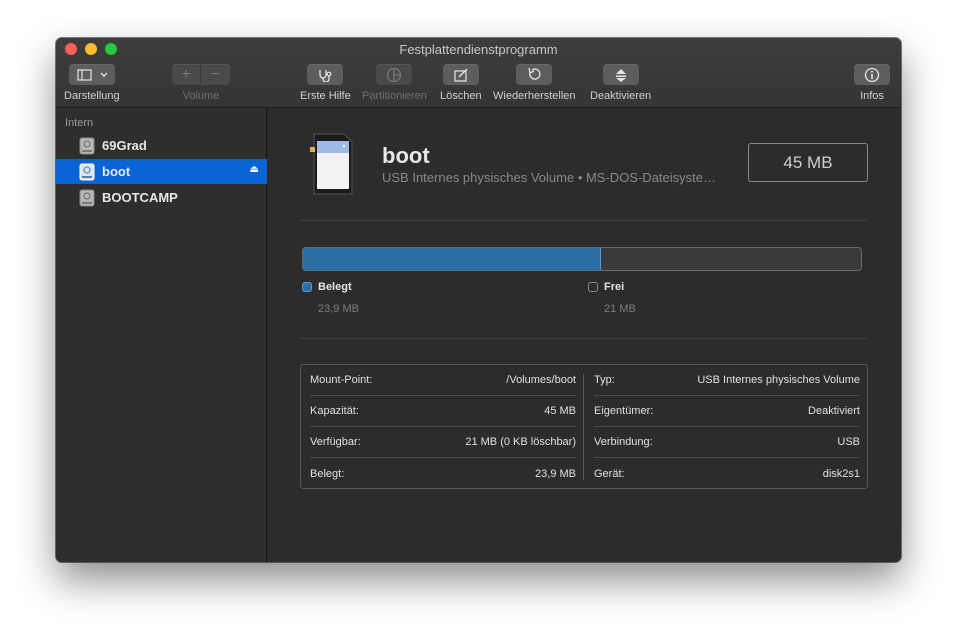  I want to click on info-value: 21 MB (0 KB löschbar), so click(520, 442).